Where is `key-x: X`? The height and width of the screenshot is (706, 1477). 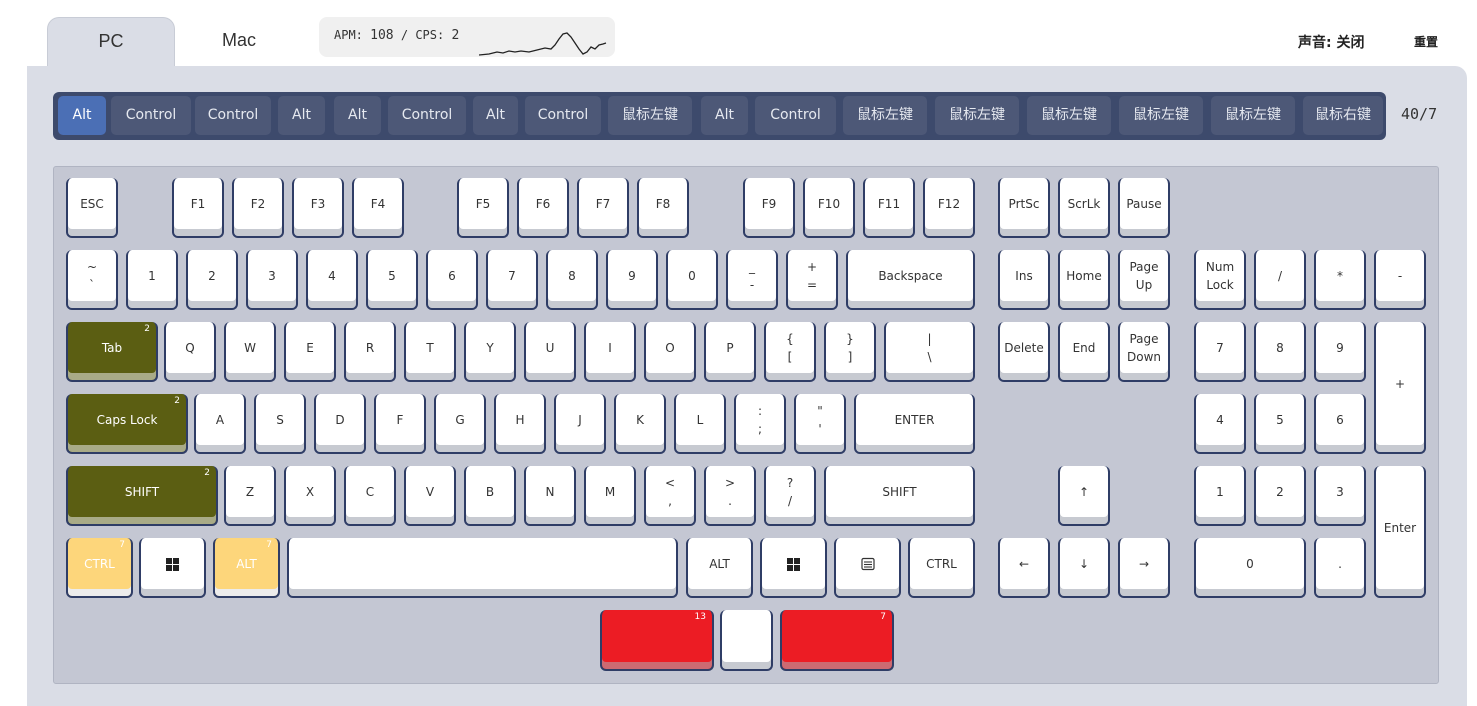
key-x: X is located at coordinates (310, 496).